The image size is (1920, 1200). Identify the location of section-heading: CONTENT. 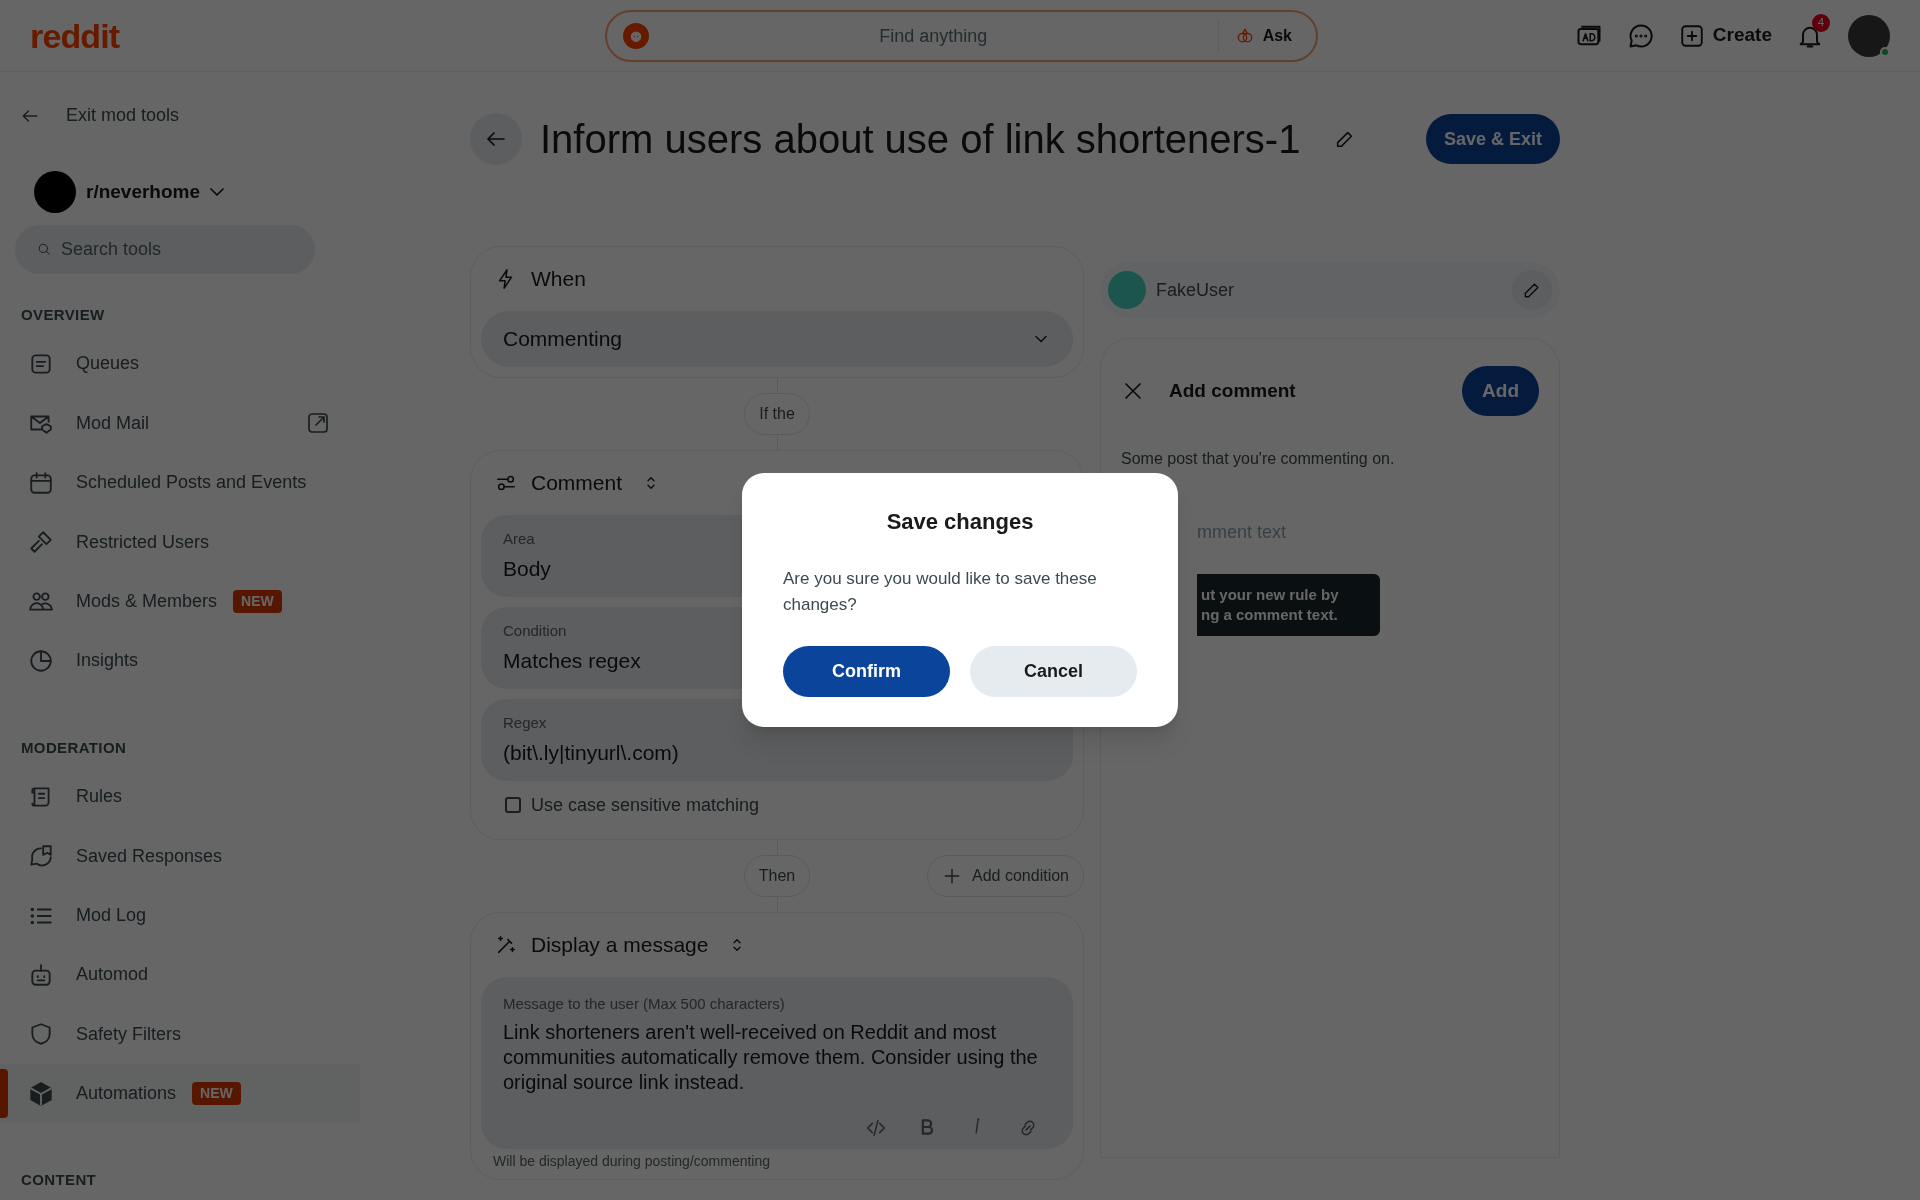
(59, 1180).